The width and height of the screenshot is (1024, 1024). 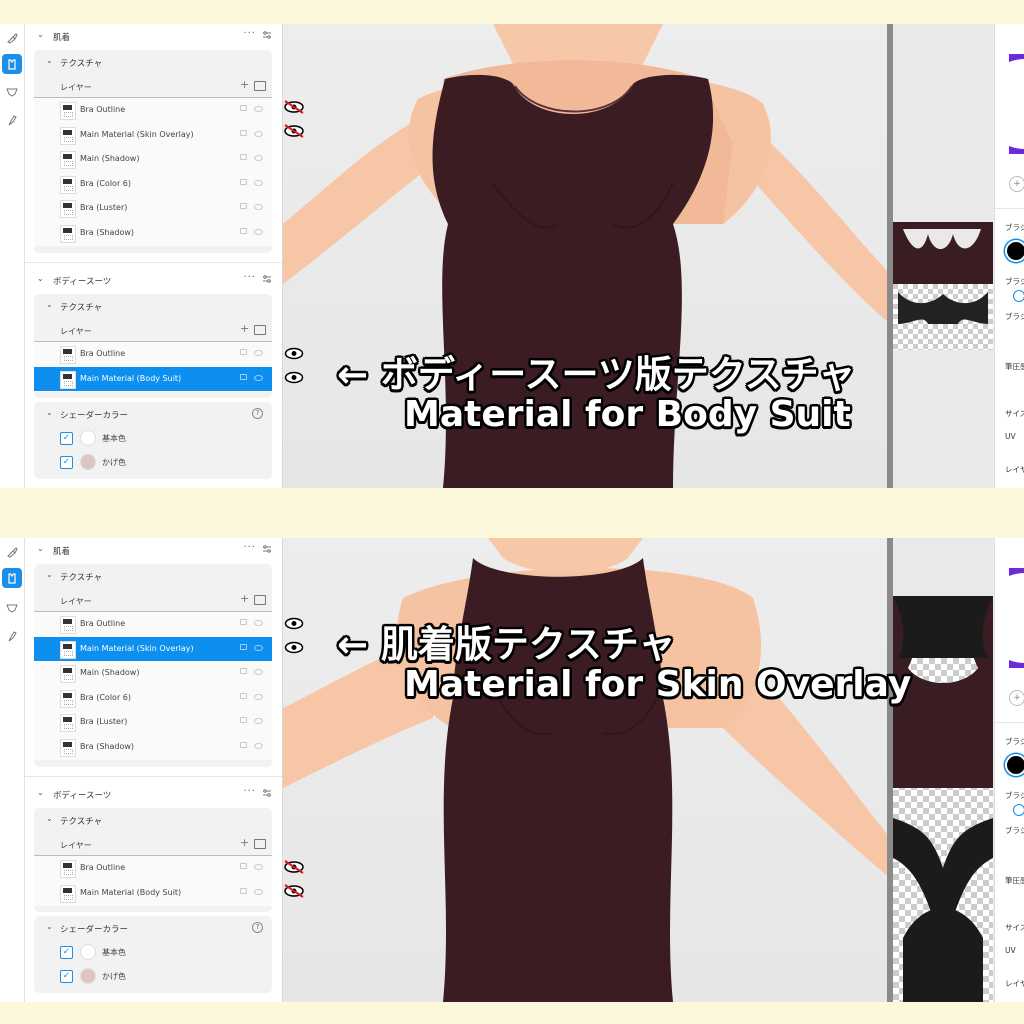 What do you see at coordinates (12, 64) in the screenshot?
I see `clothing-tool-button` at bounding box center [12, 64].